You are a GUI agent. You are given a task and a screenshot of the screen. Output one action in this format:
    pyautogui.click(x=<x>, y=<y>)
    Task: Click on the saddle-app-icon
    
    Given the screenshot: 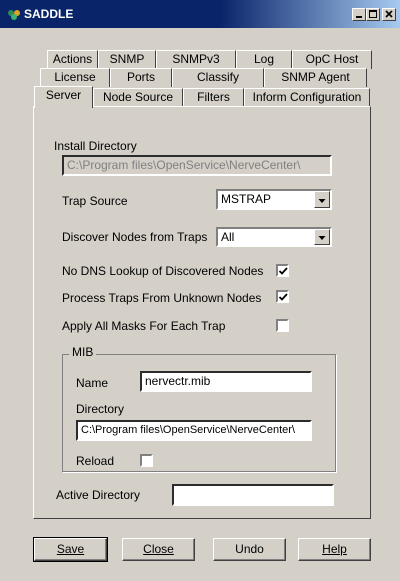 What is the action you would take?
    pyautogui.click(x=14, y=14)
    